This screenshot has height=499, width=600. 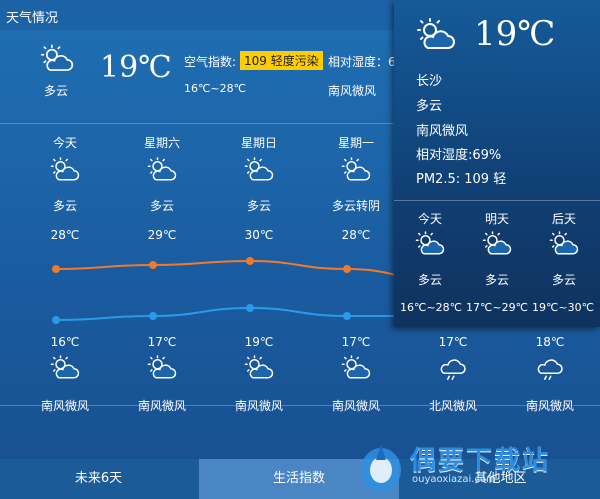 I want to click on forecast-night-0: 16℃ 南风微风, so click(x=65, y=374).